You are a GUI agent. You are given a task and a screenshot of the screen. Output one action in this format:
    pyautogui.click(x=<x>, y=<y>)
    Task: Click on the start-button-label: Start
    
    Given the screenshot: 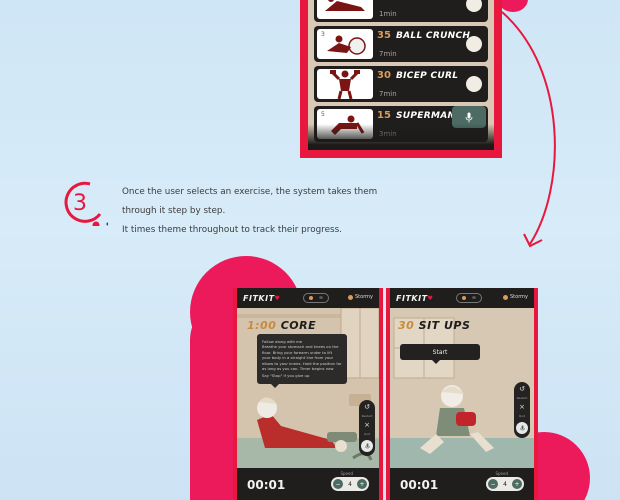 What is the action you would take?
    pyautogui.click(x=440, y=352)
    